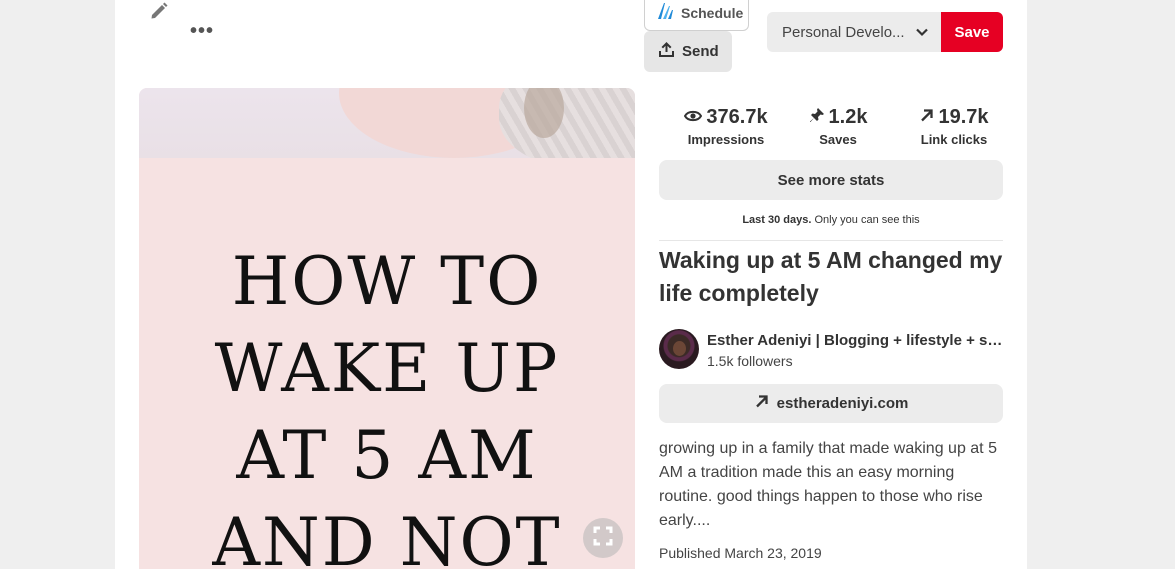  Describe the element at coordinates (848, 117) in the screenshot. I see `saves-value: 1.2k` at that location.